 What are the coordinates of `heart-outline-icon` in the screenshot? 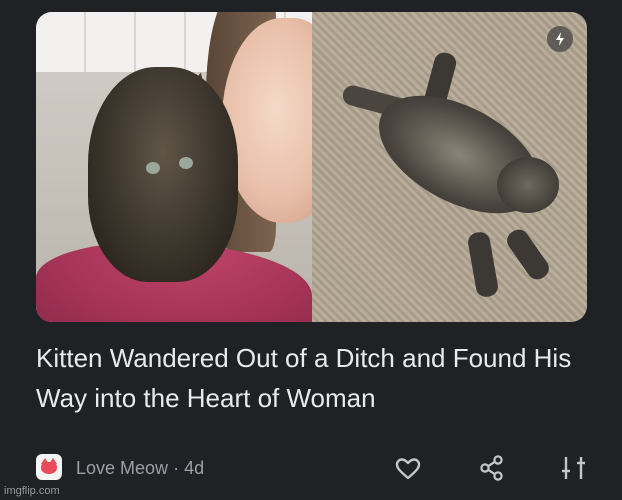 It's located at (408, 469).